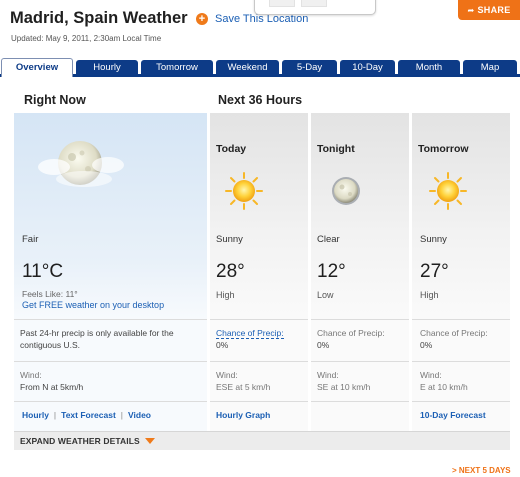 The height and width of the screenshot is (477, 520). Describe the element at coordinates (315, 7) in the screenshot. I see `dropdown-fragment` at that location.